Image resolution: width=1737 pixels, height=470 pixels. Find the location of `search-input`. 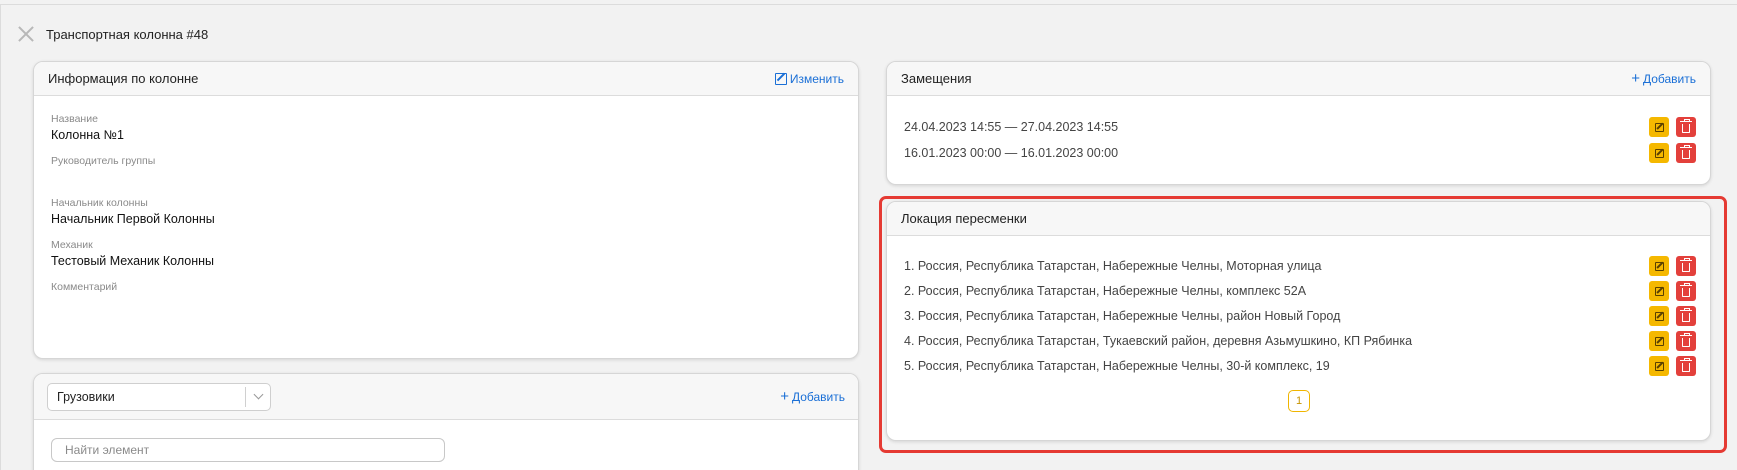

search-input is located at coordinates (248, 450).